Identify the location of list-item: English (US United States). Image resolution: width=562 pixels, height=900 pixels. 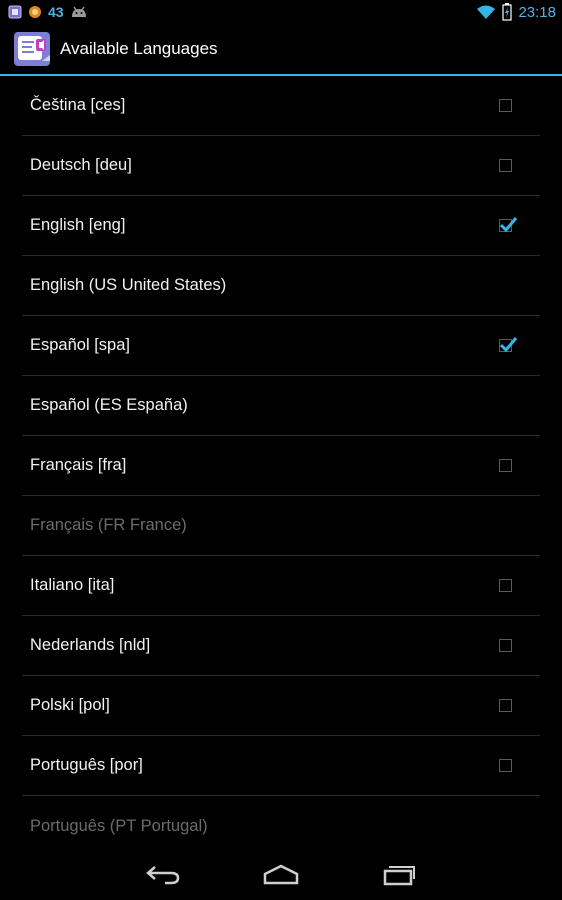
(281, 286).